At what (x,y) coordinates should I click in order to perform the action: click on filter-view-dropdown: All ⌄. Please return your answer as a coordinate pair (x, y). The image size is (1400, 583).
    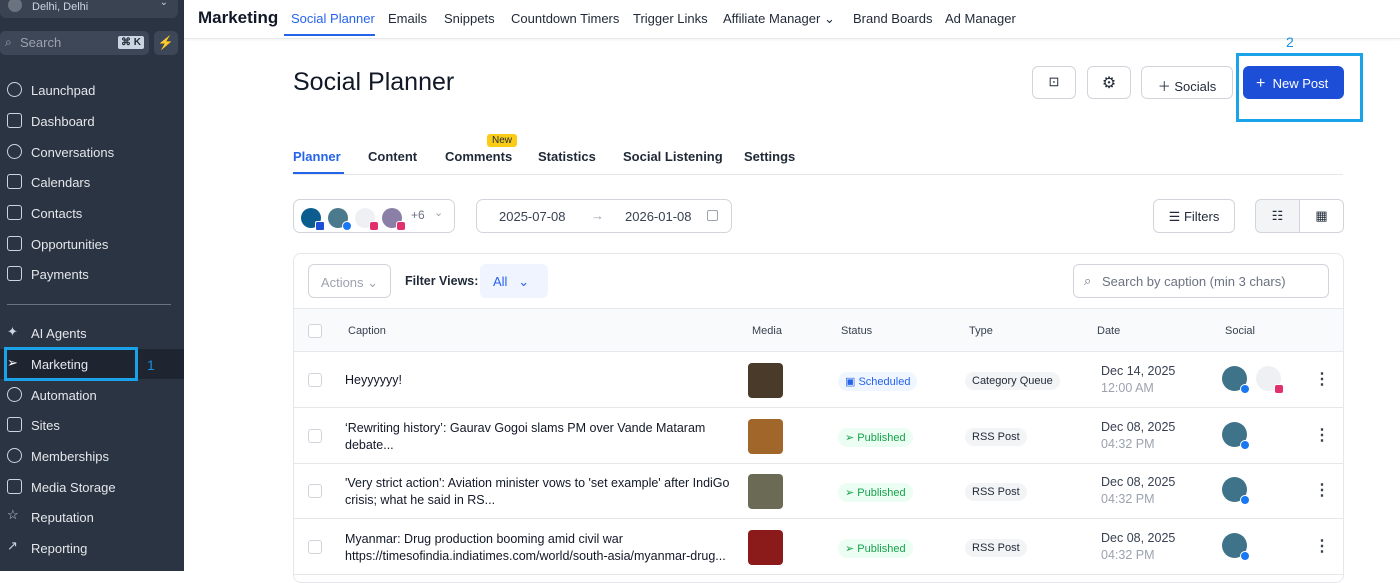
    Looking at the image, I should click on (514, 281).